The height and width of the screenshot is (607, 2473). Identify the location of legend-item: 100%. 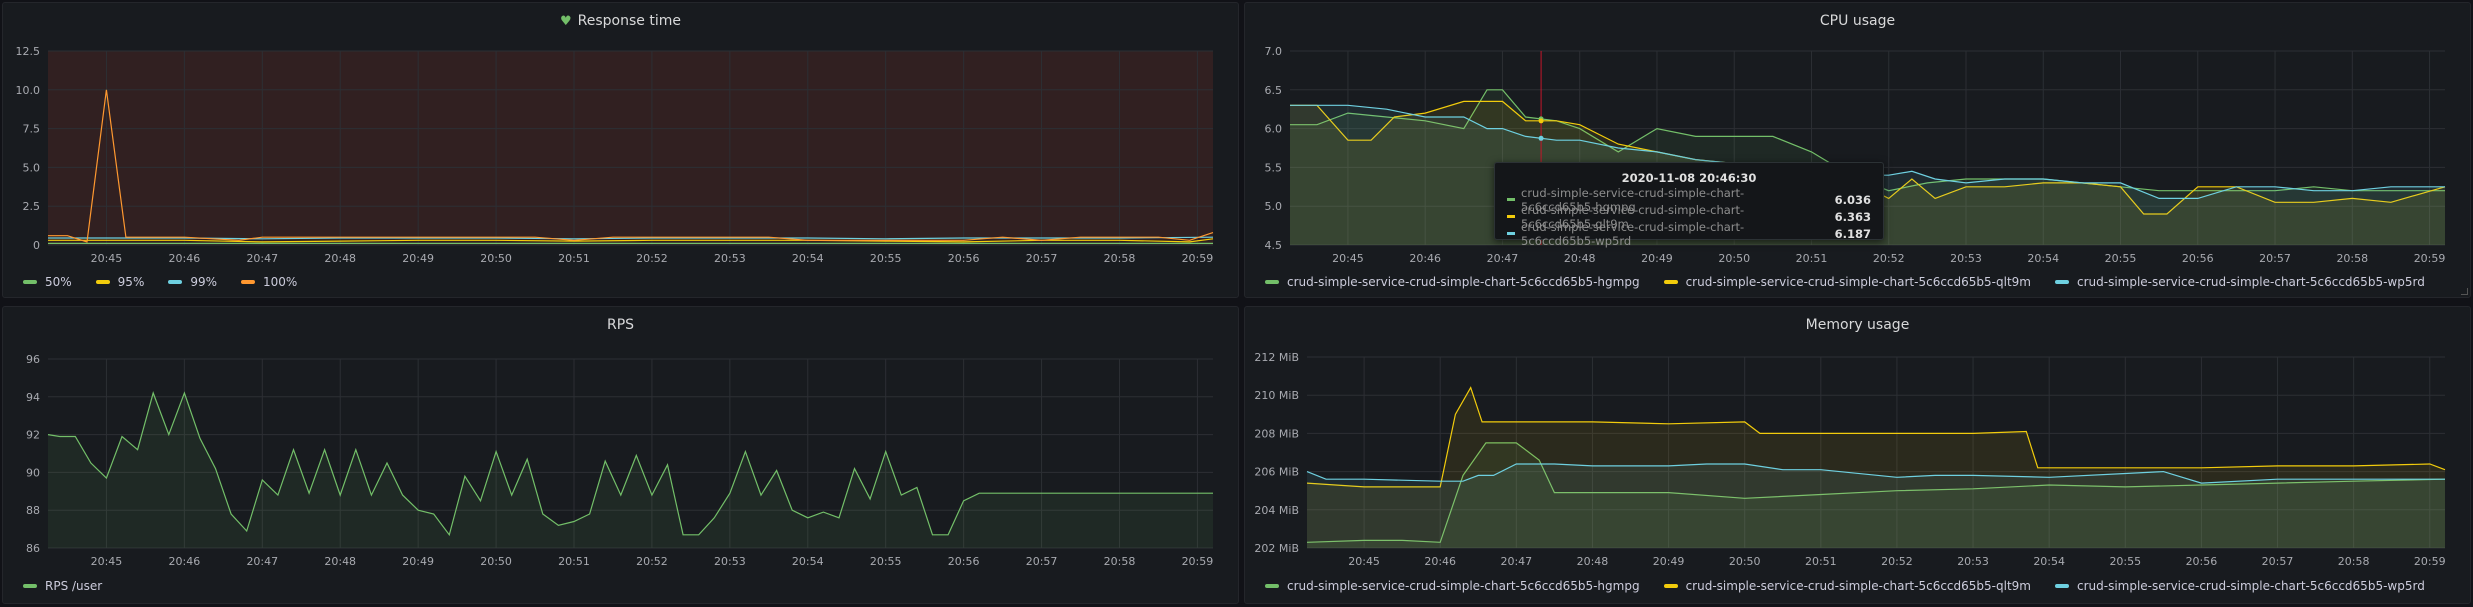
(269, 282).